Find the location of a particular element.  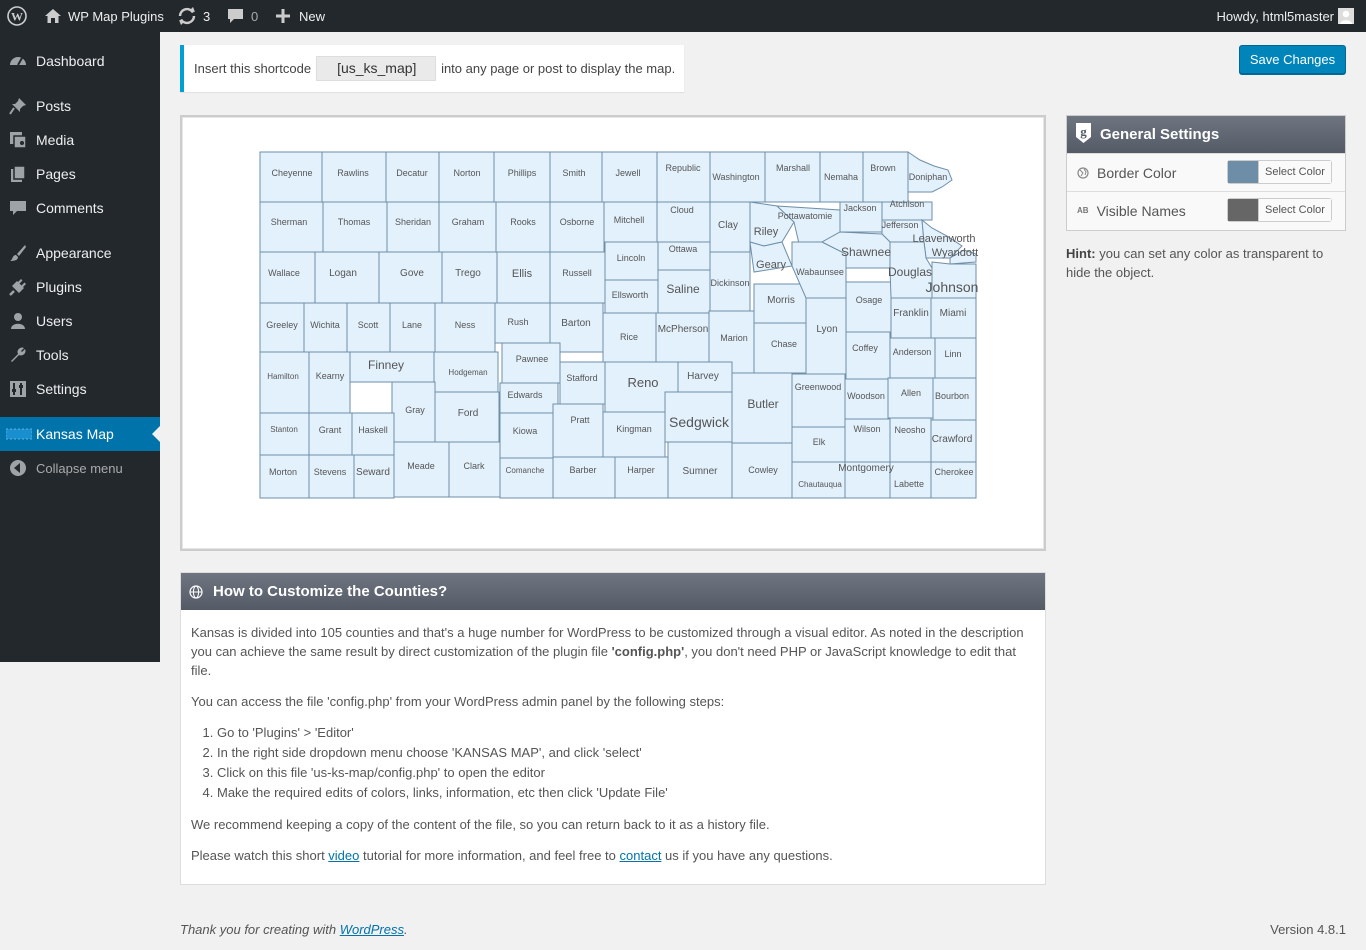

county-graham is located at coordinates (467, 227).